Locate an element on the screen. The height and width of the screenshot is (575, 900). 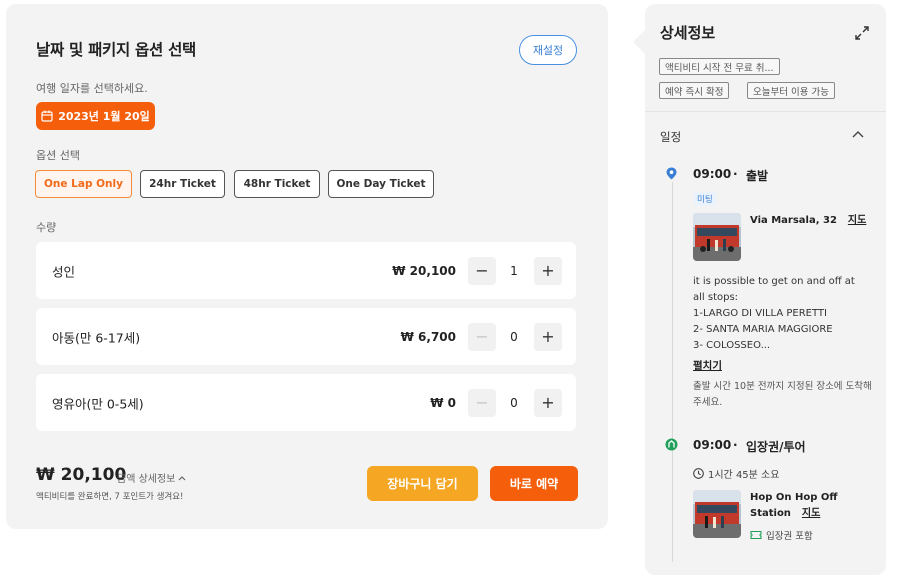
reset-button: 재설정 is located at coordinates (548, 50).